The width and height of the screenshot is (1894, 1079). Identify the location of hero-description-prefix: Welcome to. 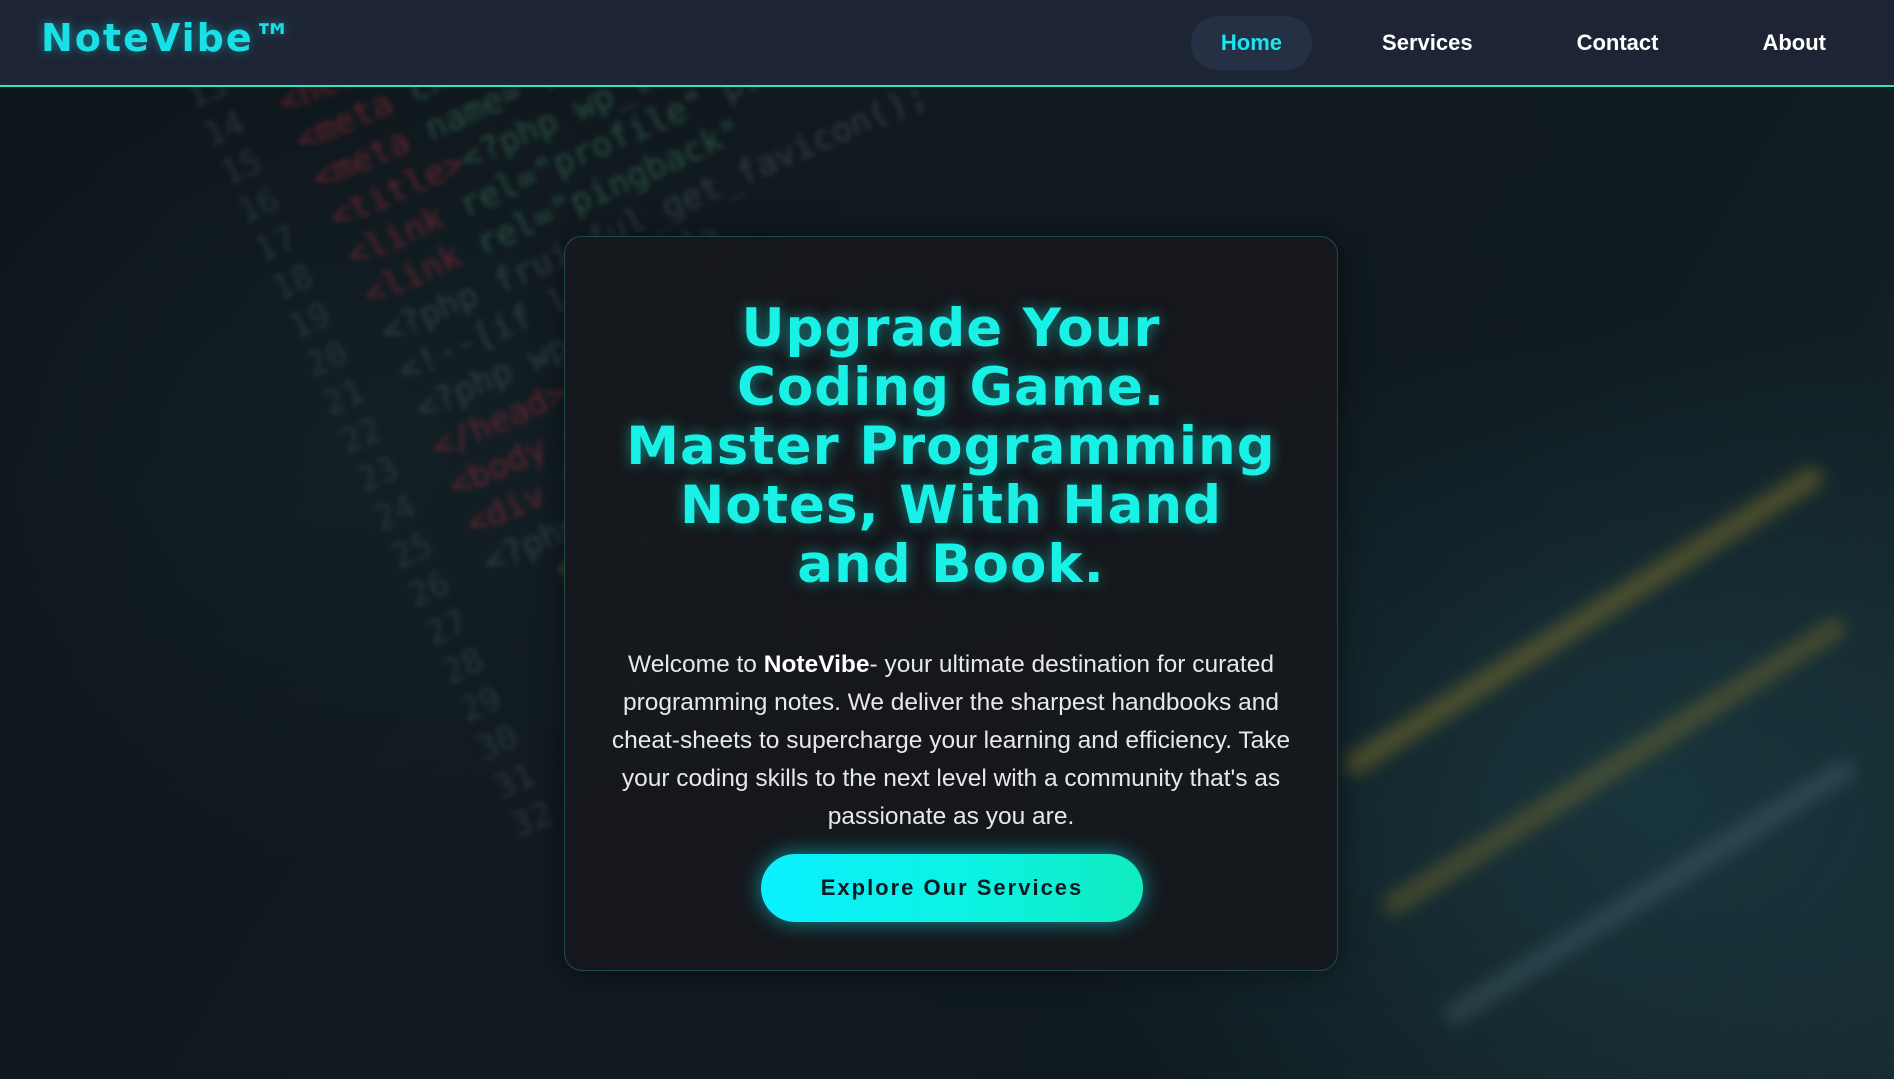
(696, 664).